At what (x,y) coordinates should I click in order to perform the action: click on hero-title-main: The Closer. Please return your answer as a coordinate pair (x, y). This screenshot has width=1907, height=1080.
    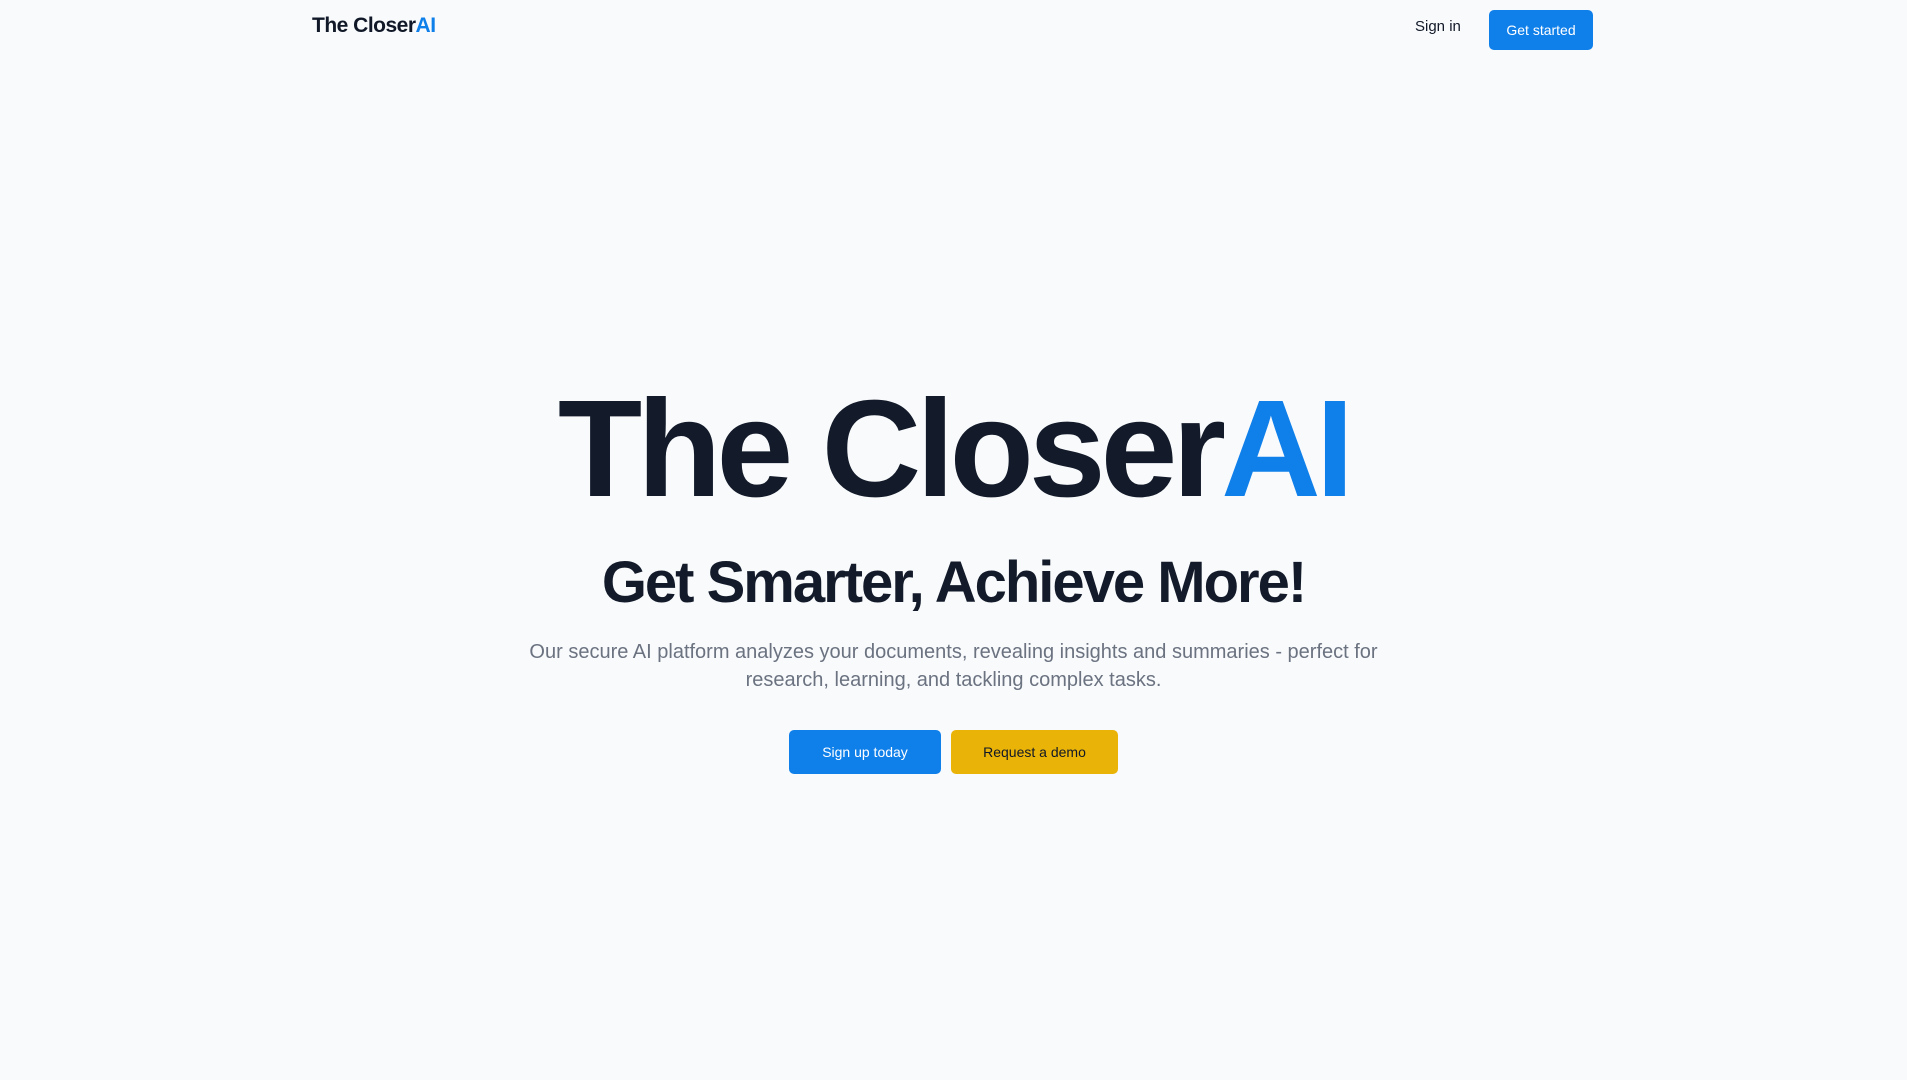
    Looking at the image, I should click on (891, 449).